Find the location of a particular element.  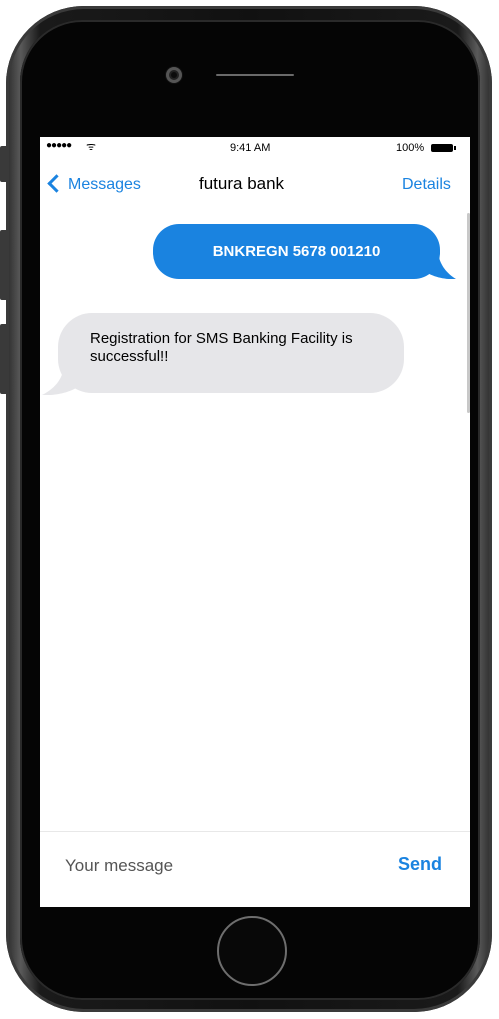

back-to-messages-link: Messages is located at coordinates (104, 185).